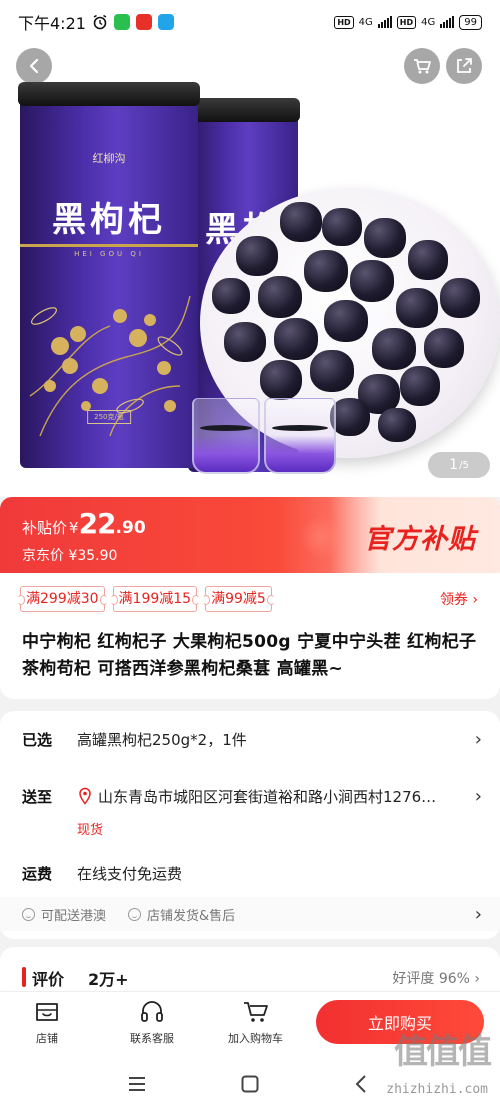 This screenshot has height=1111, width=500. I want to click on tea-cup-right, so click(300, 436).